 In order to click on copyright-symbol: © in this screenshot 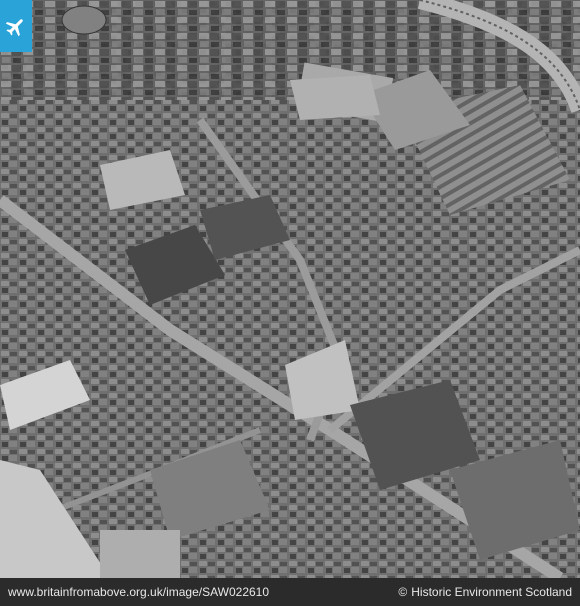, I will do `click(403, 592)`.